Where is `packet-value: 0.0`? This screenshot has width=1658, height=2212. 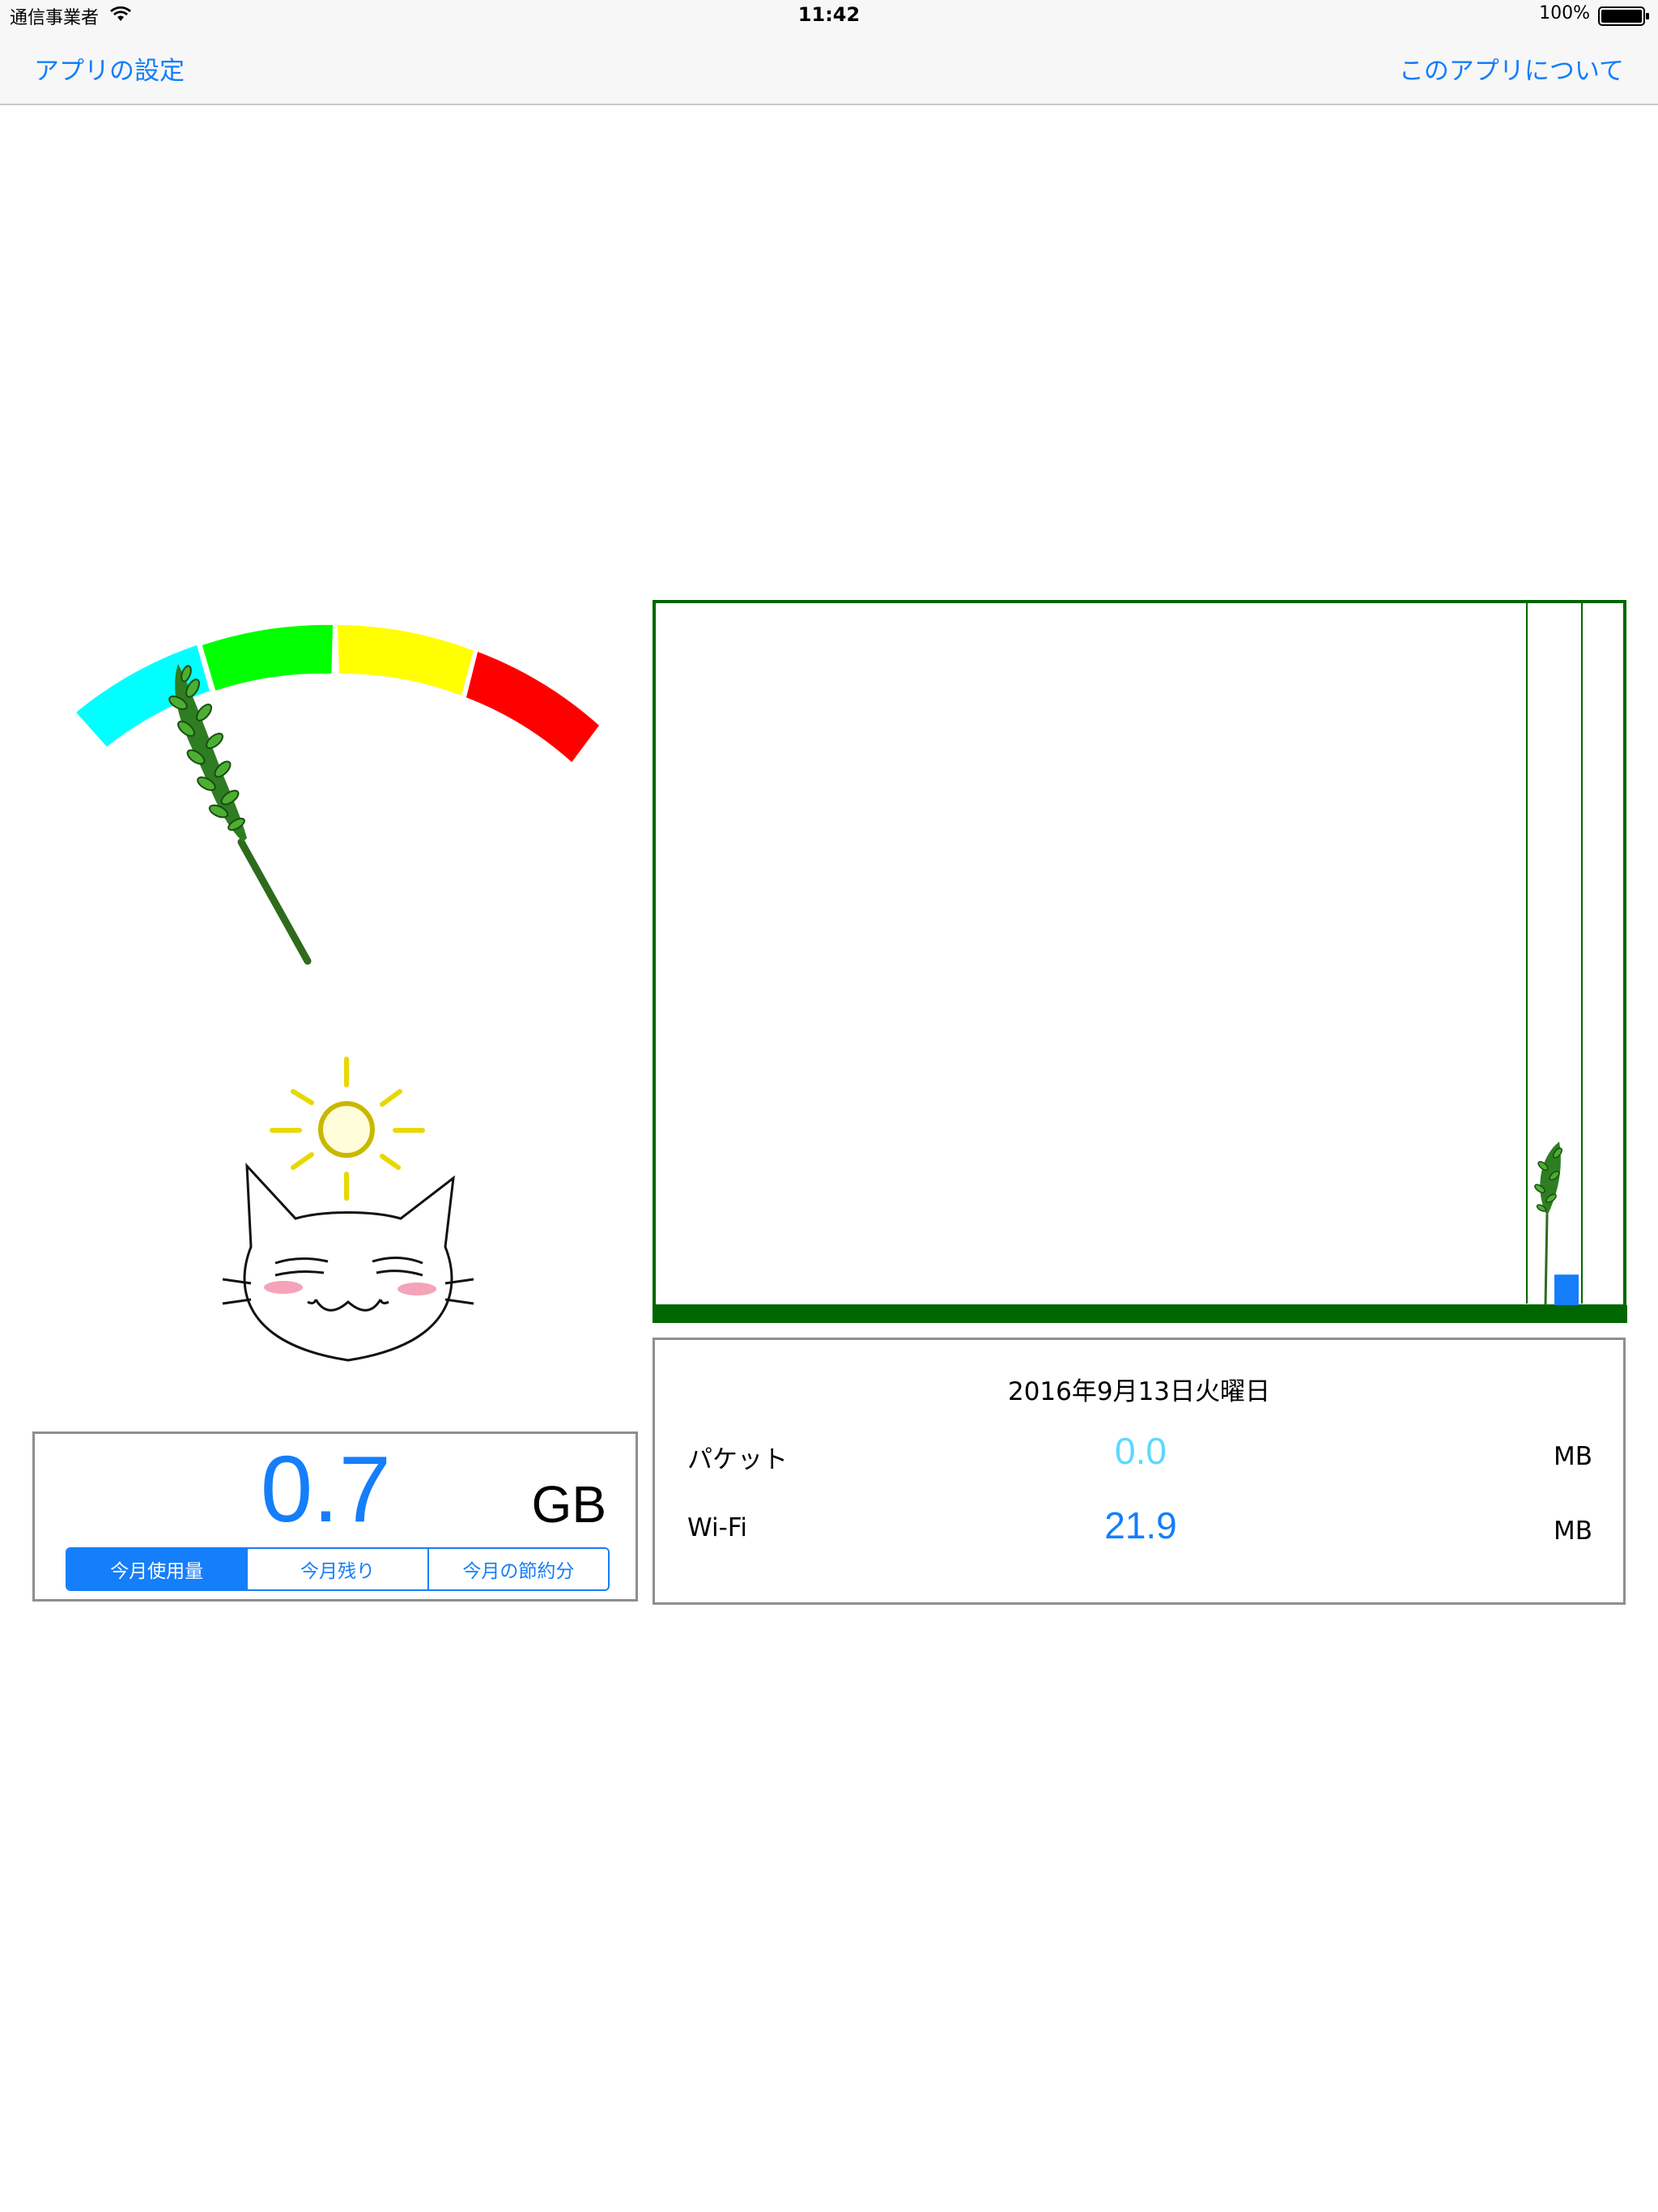 packet-value: 0.0 is located at coordinates (1141, 1451).